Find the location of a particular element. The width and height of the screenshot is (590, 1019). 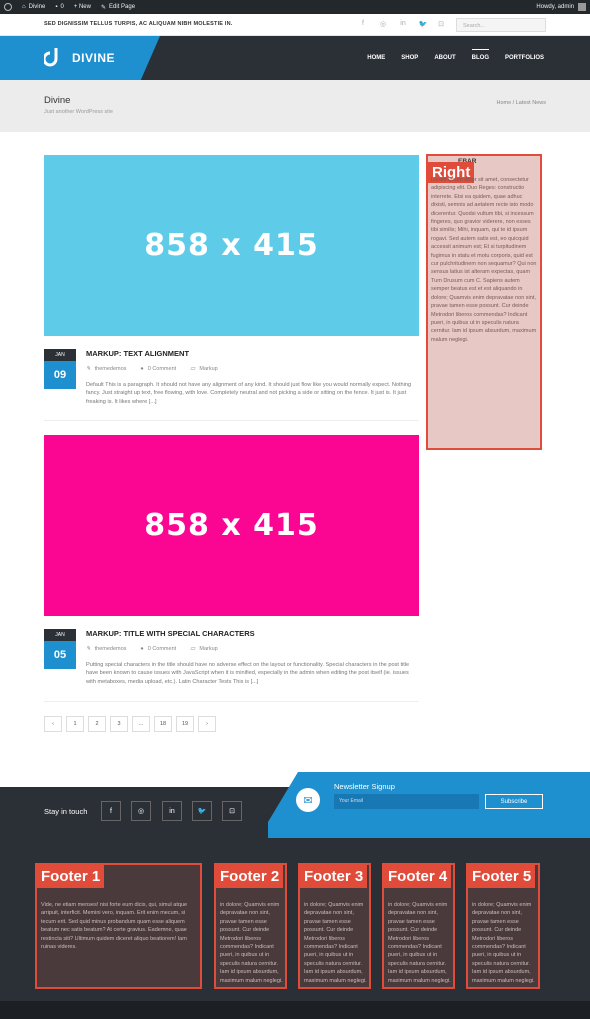

comments-link: ▪ 0 is located at coordinates (59, 7).